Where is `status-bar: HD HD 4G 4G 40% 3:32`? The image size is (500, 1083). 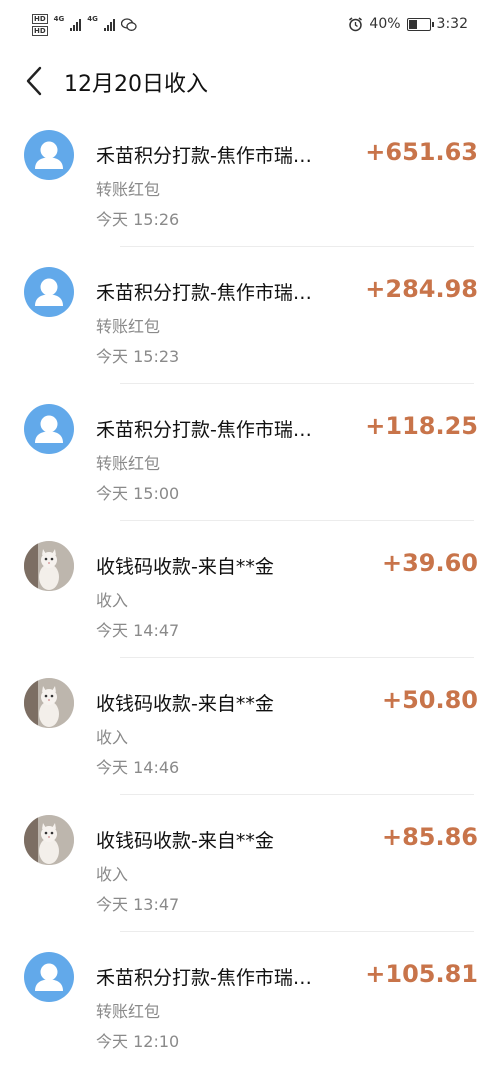
status-bar: HD HD 4G 4G 40% 3:32 is located at coordinates (250, 26).